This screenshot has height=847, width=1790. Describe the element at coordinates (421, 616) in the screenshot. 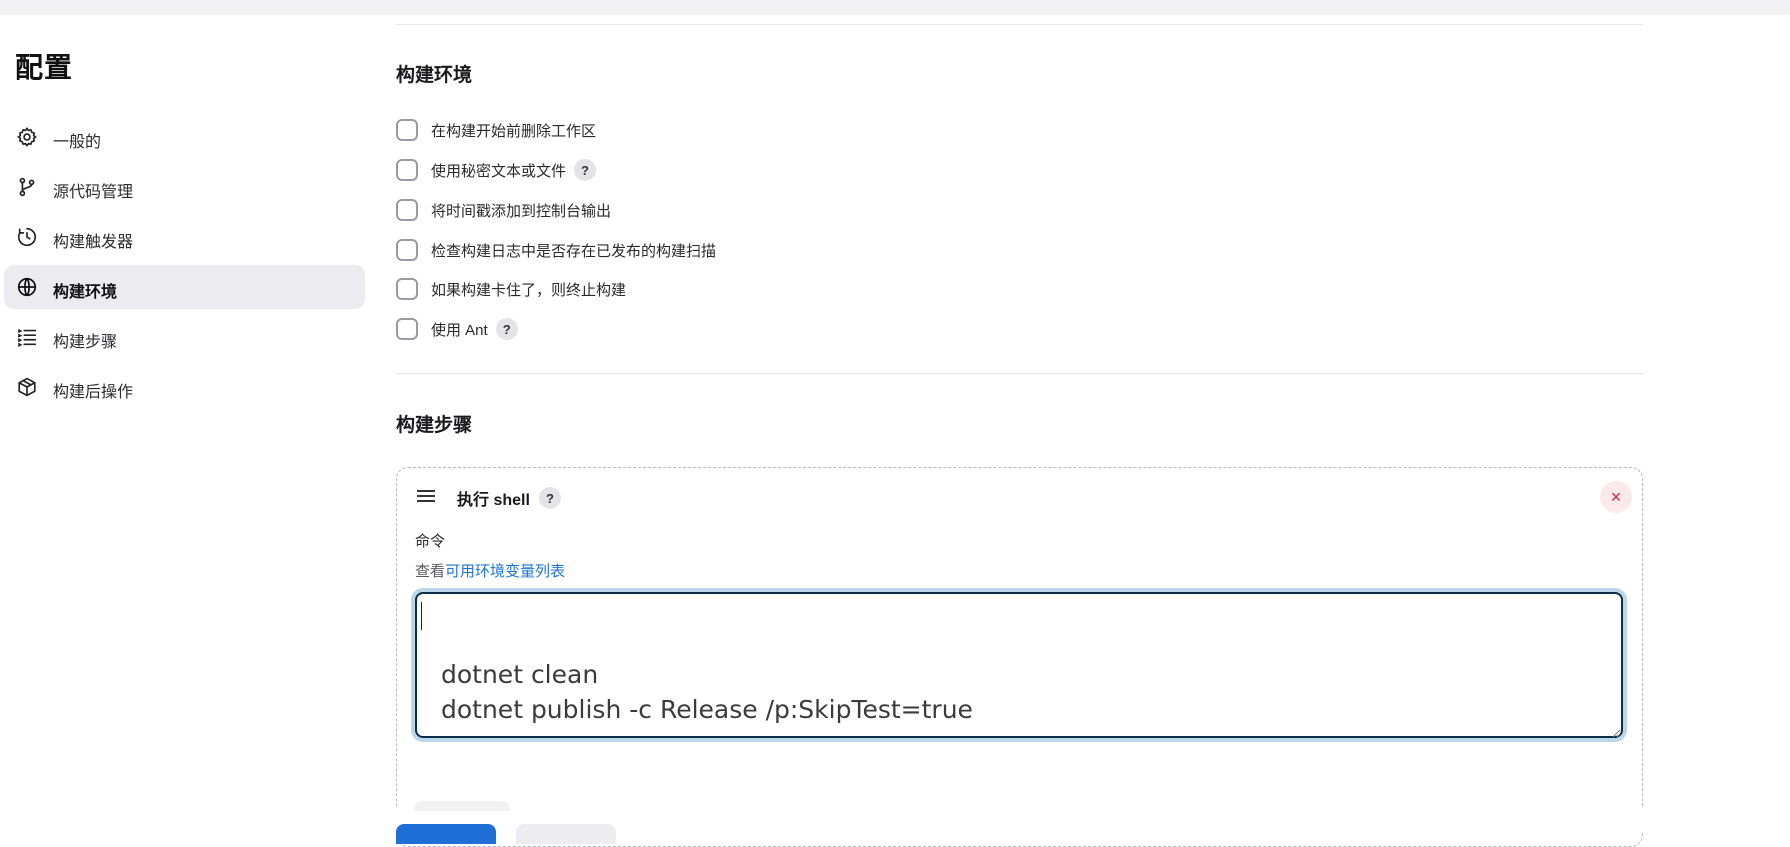

I see `text-caret` at that location.